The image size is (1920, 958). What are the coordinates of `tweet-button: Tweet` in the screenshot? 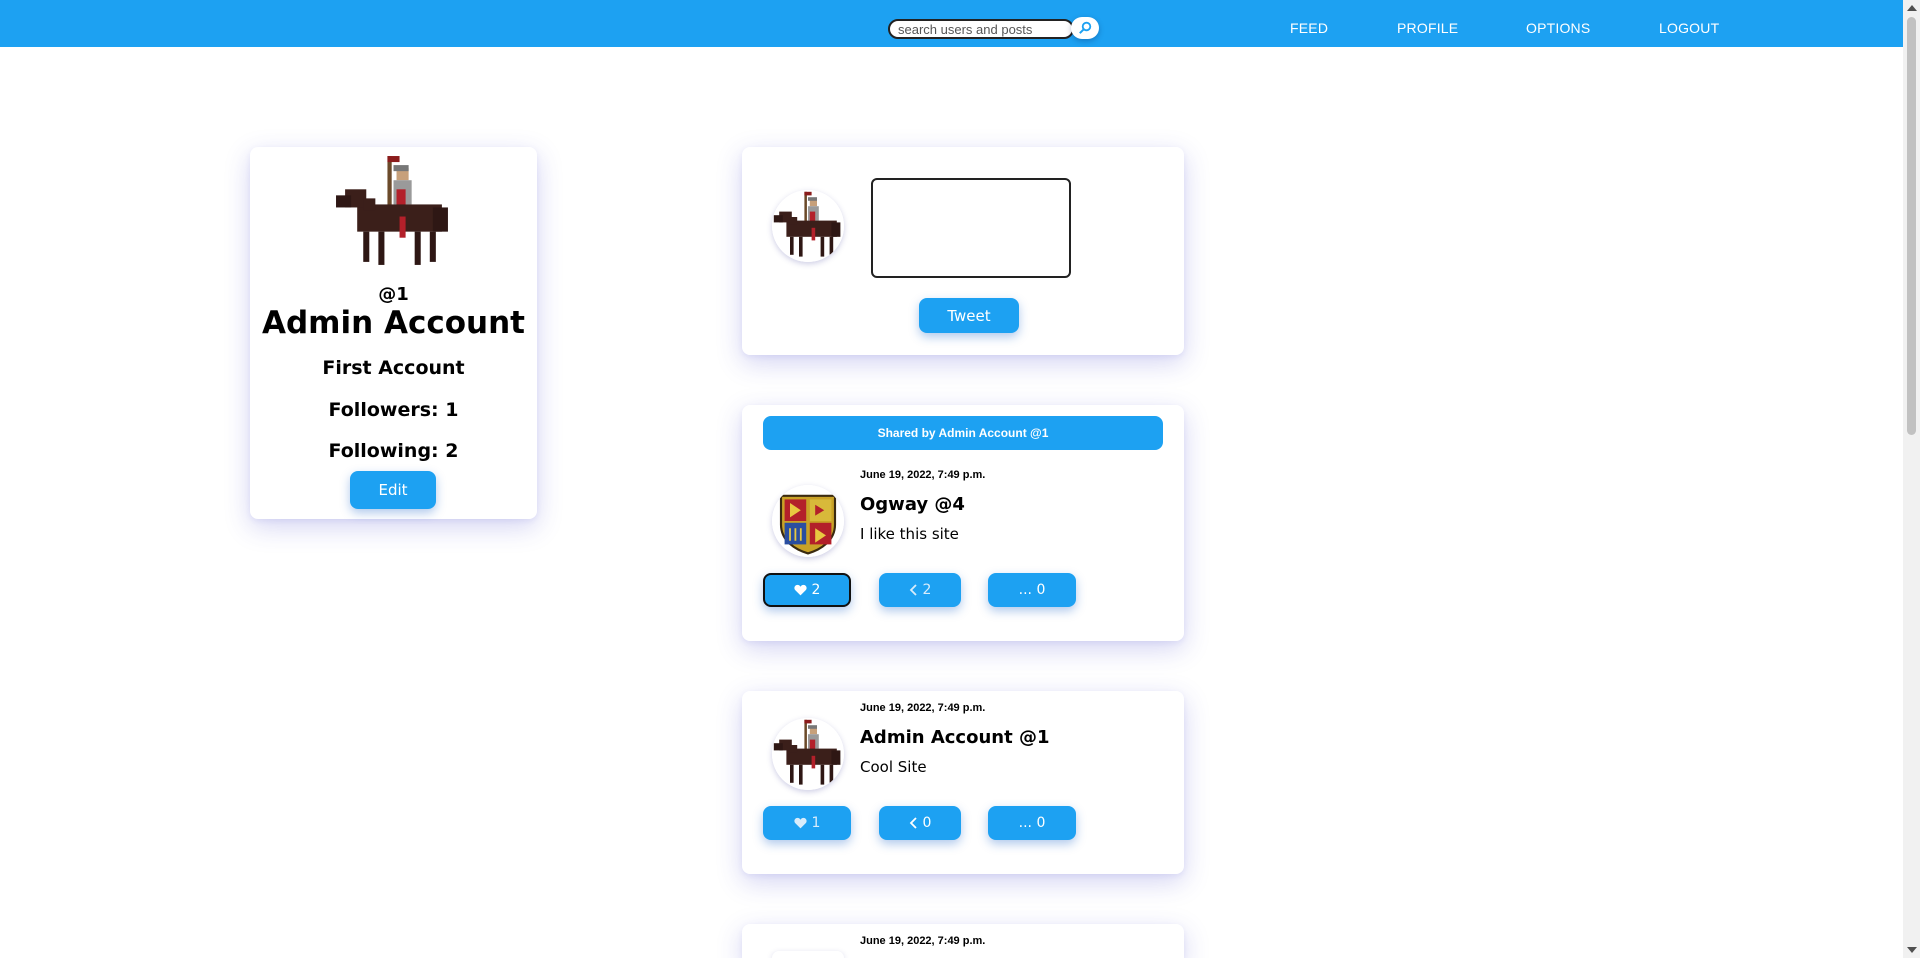 It's located at (969, 315).